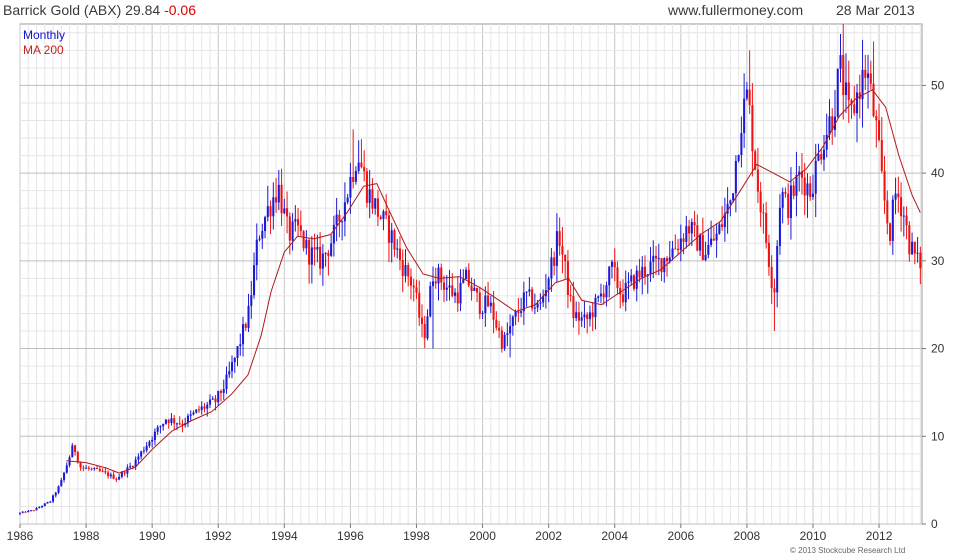 The width and height of the screenshot is (980, 560). Describe the element at coordinates (879, 536) in the screenshot. I see `x-tick-label: 2012` at that location.